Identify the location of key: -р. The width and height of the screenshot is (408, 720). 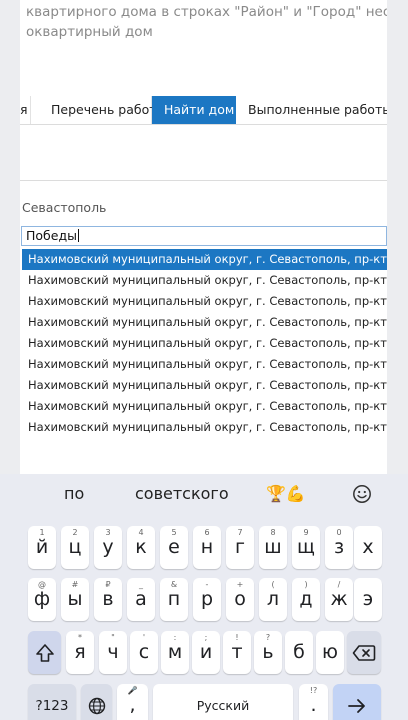
(207, 599).